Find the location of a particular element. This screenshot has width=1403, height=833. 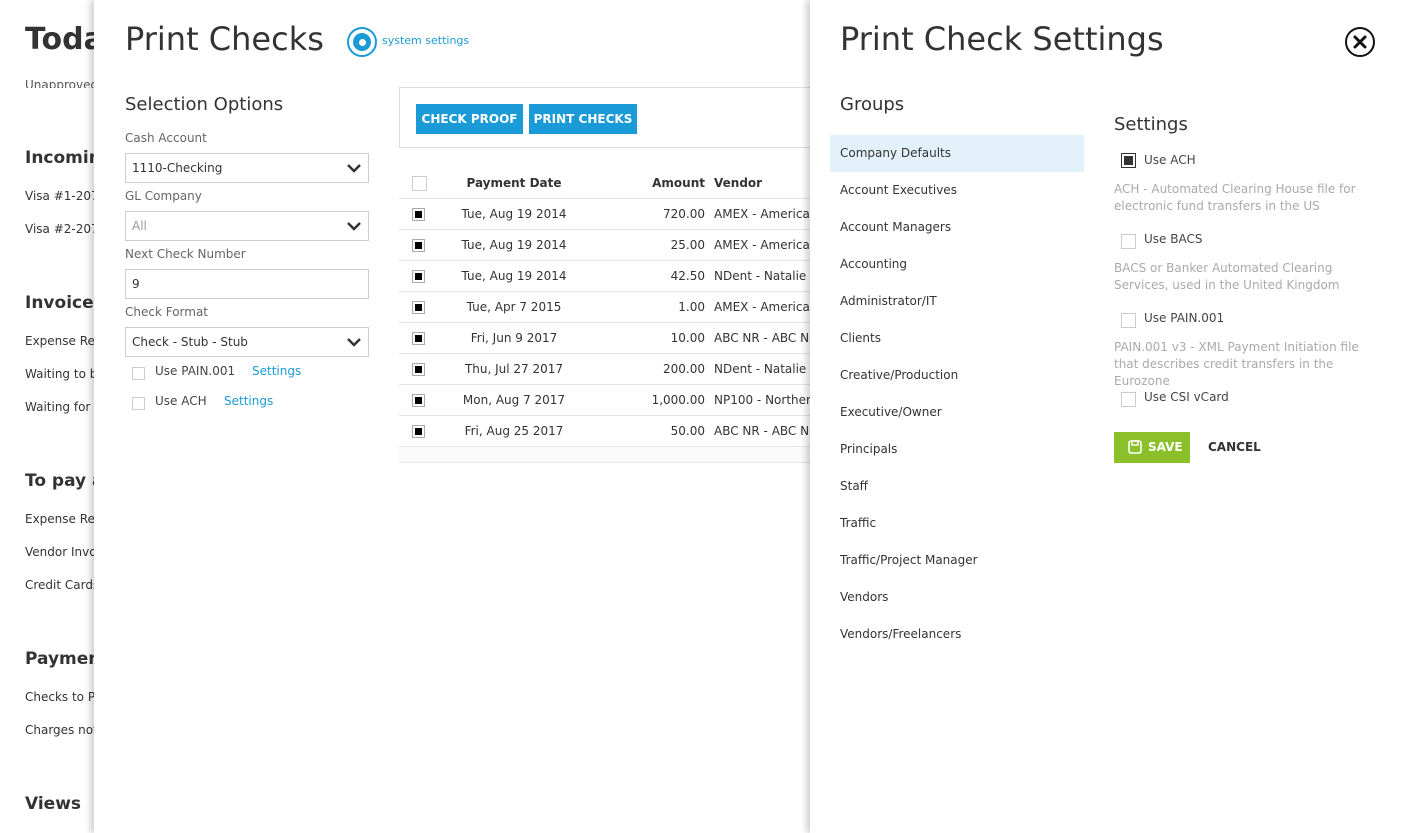

group-item-executive-owner: Executive/Owner is located at coordinates (957, 412).